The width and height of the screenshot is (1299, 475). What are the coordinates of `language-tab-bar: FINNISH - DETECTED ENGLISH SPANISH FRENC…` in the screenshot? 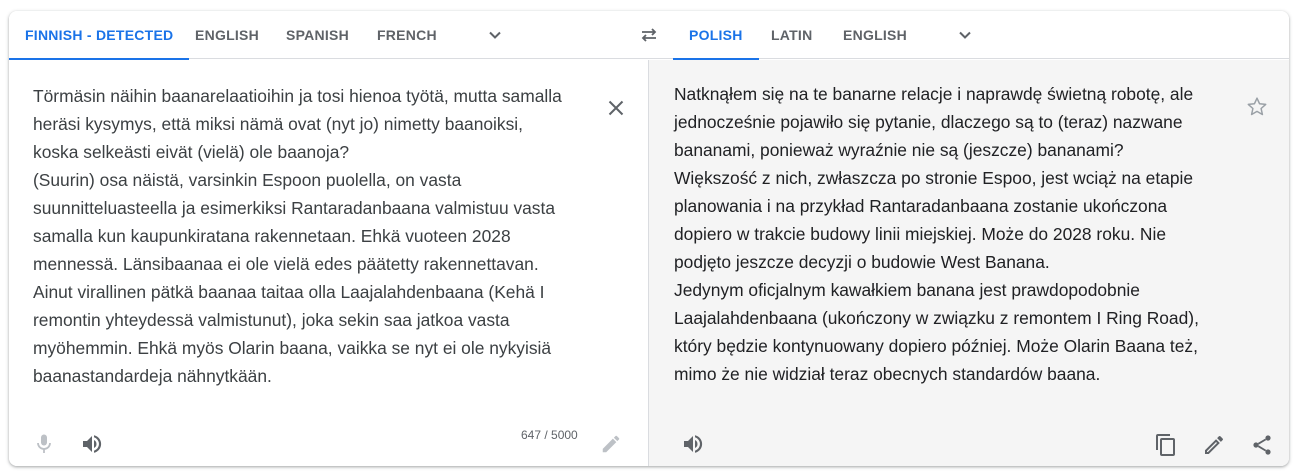 It's located at (649, 35).